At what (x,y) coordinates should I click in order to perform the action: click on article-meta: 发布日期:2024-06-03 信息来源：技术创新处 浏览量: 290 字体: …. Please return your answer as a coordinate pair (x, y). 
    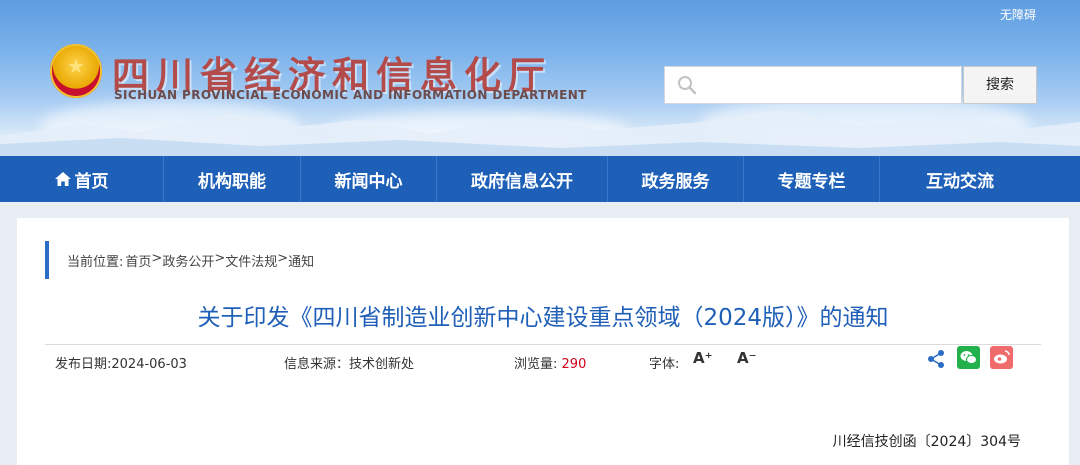
    Looking at the image, I should click on (543, 358).